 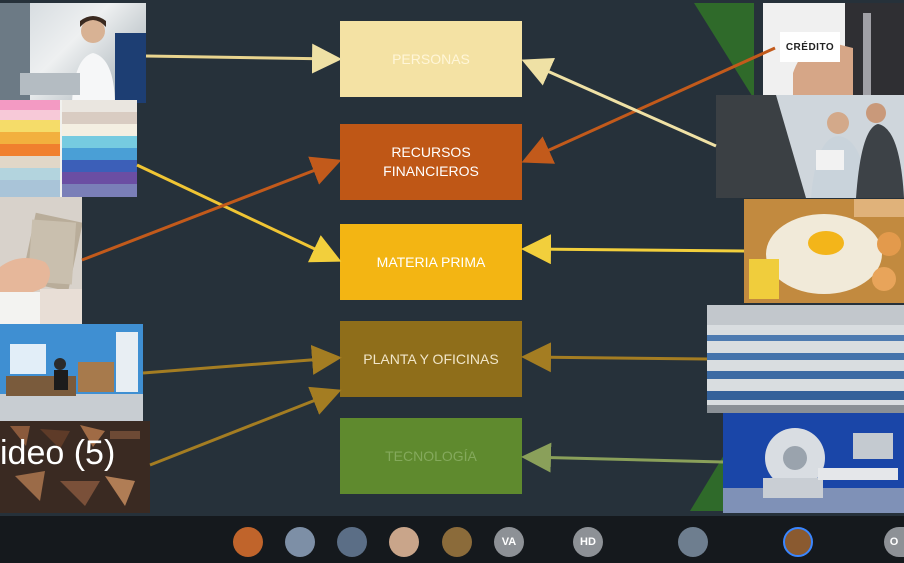 What do you see at coordinates (588, 542) in the screenshot?
I see `participant-initials: HD` at bounding box center [588, 542].